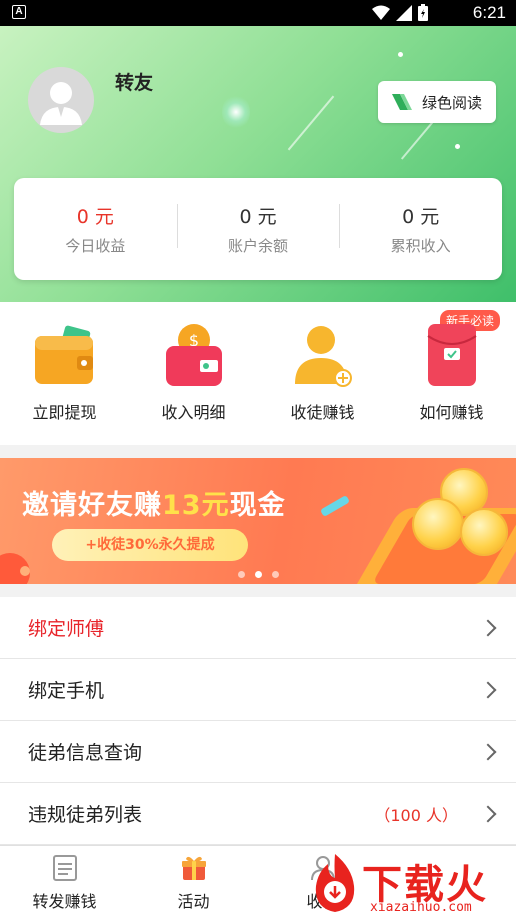 This screenshot has width=516, height=918. What do you see at coordinates (404, 12) in the screenshot?
I see `signal-icon` at bounding box center [404, 12].